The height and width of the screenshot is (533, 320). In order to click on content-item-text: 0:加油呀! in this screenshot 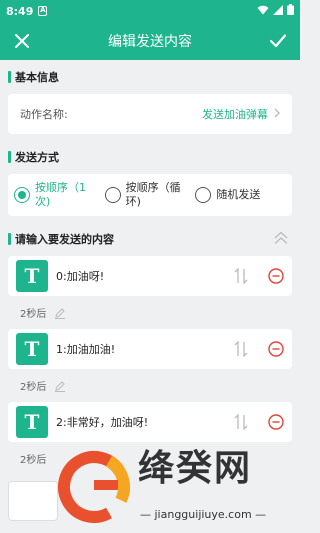, I will do `click(80, 276)`.